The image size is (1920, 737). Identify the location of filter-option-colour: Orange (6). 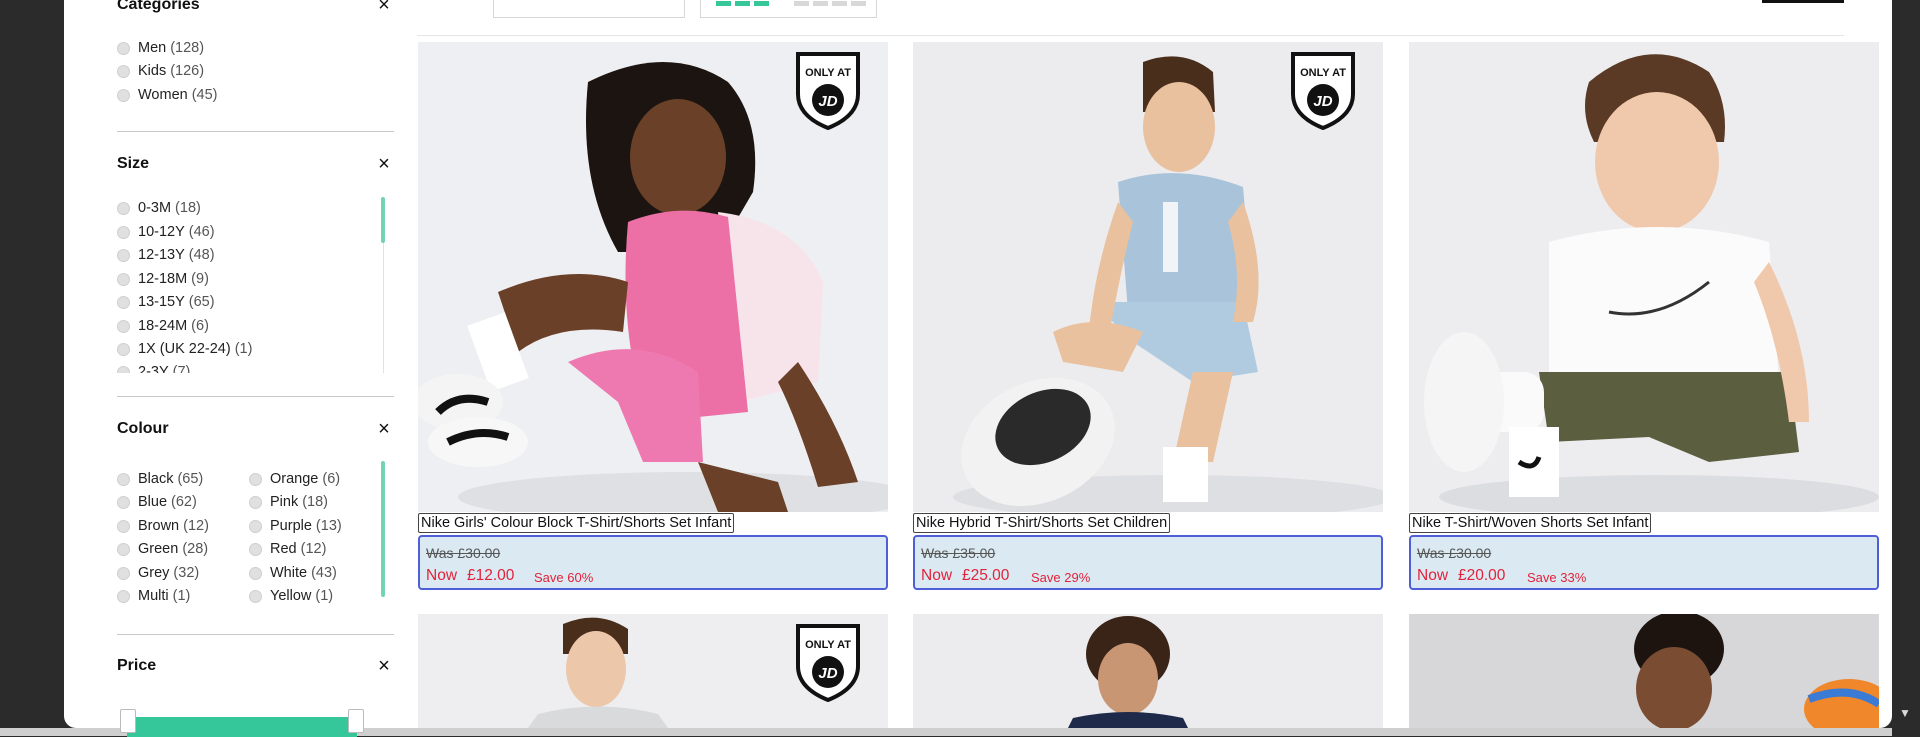
(294, 479).